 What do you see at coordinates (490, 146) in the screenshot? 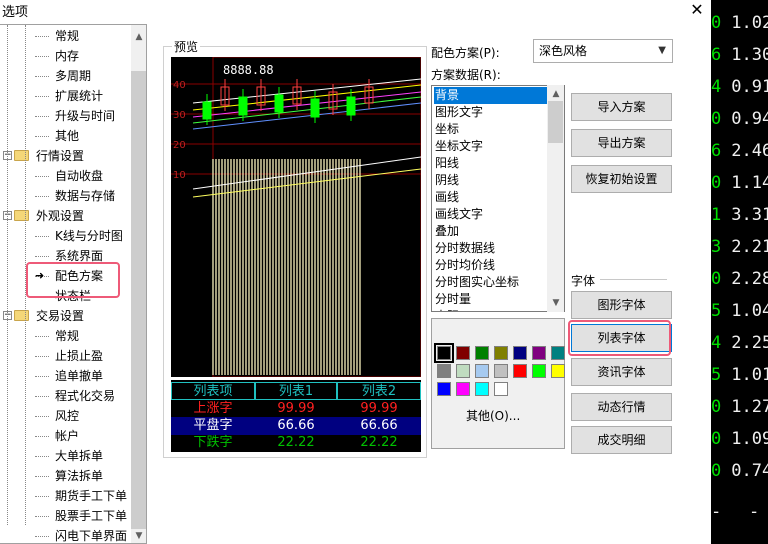
I see `scheme-item: 坐标文字` at bounding box center [490, 146].